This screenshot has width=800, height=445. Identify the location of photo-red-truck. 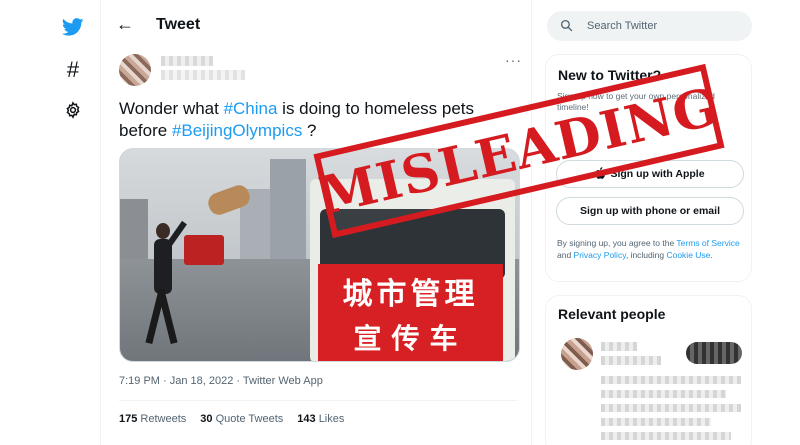
(204, 250).